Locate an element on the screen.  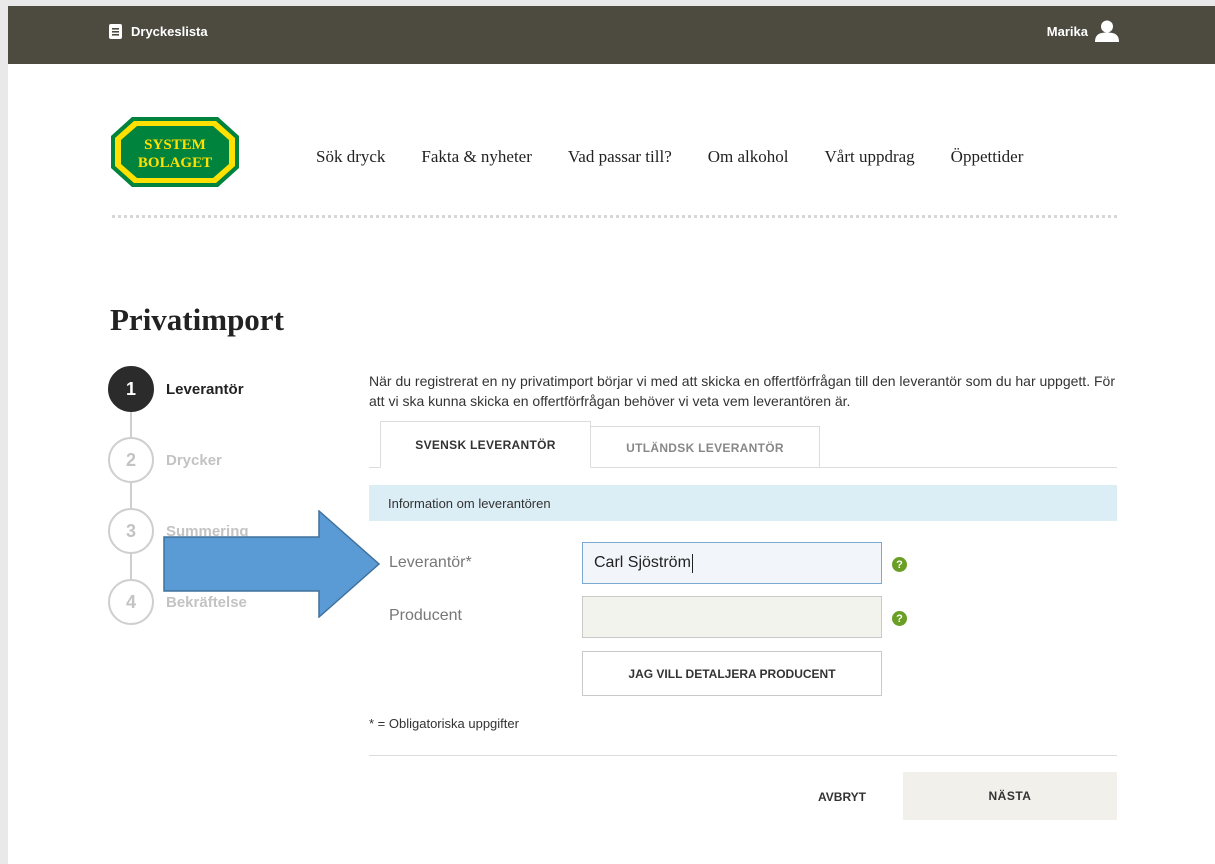
nav-item-about-alcohol: Om alkohol is located at coordinates (748, 157).